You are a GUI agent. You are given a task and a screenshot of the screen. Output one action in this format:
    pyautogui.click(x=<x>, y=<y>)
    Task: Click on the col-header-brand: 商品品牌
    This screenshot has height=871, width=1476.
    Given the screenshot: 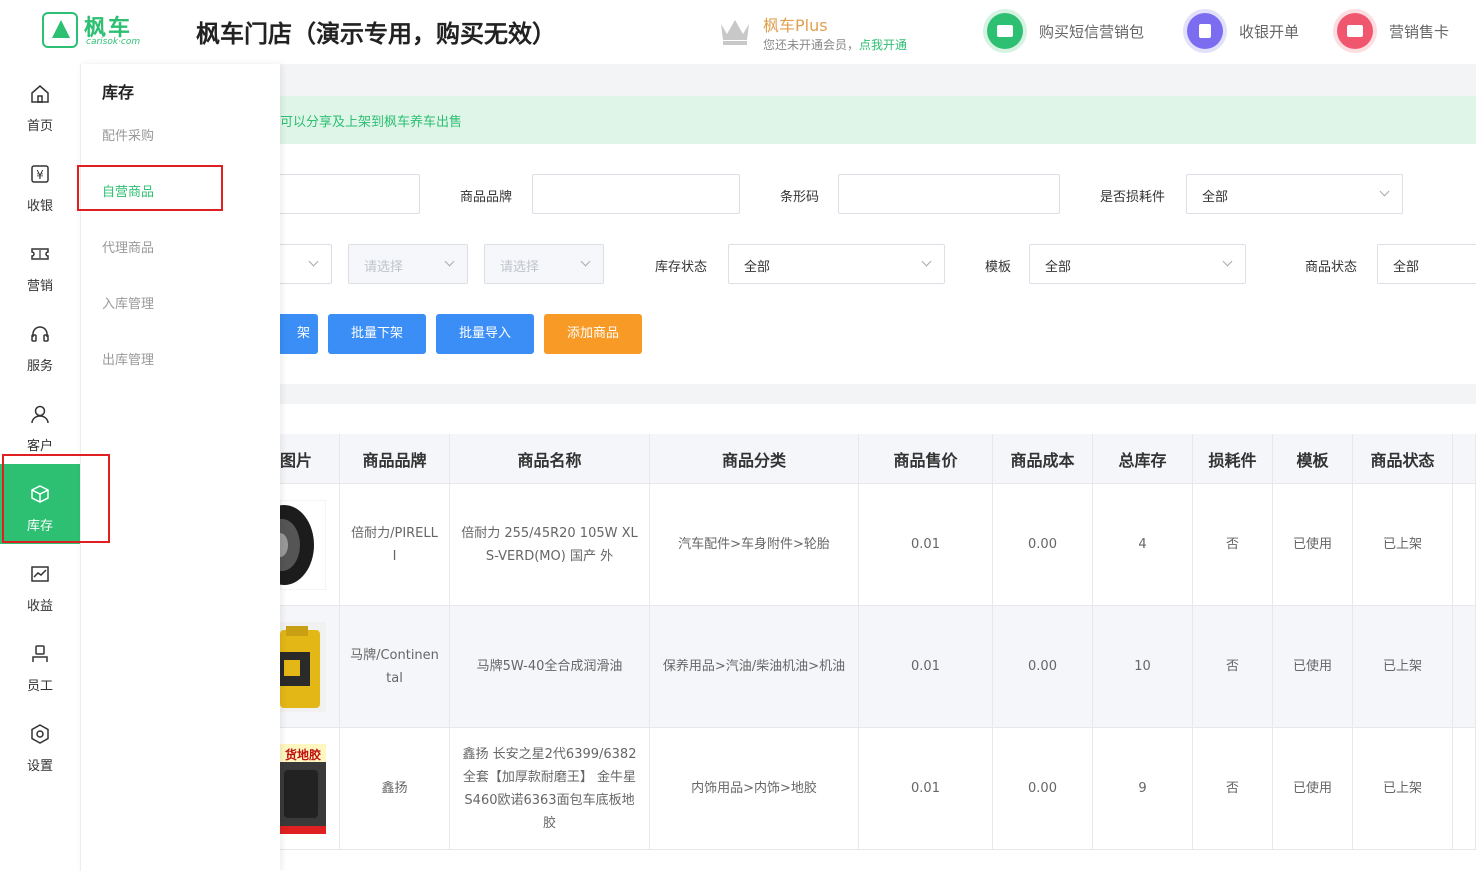 What is the action you would take?
    pyautogui.click(x=395, y=459)
    